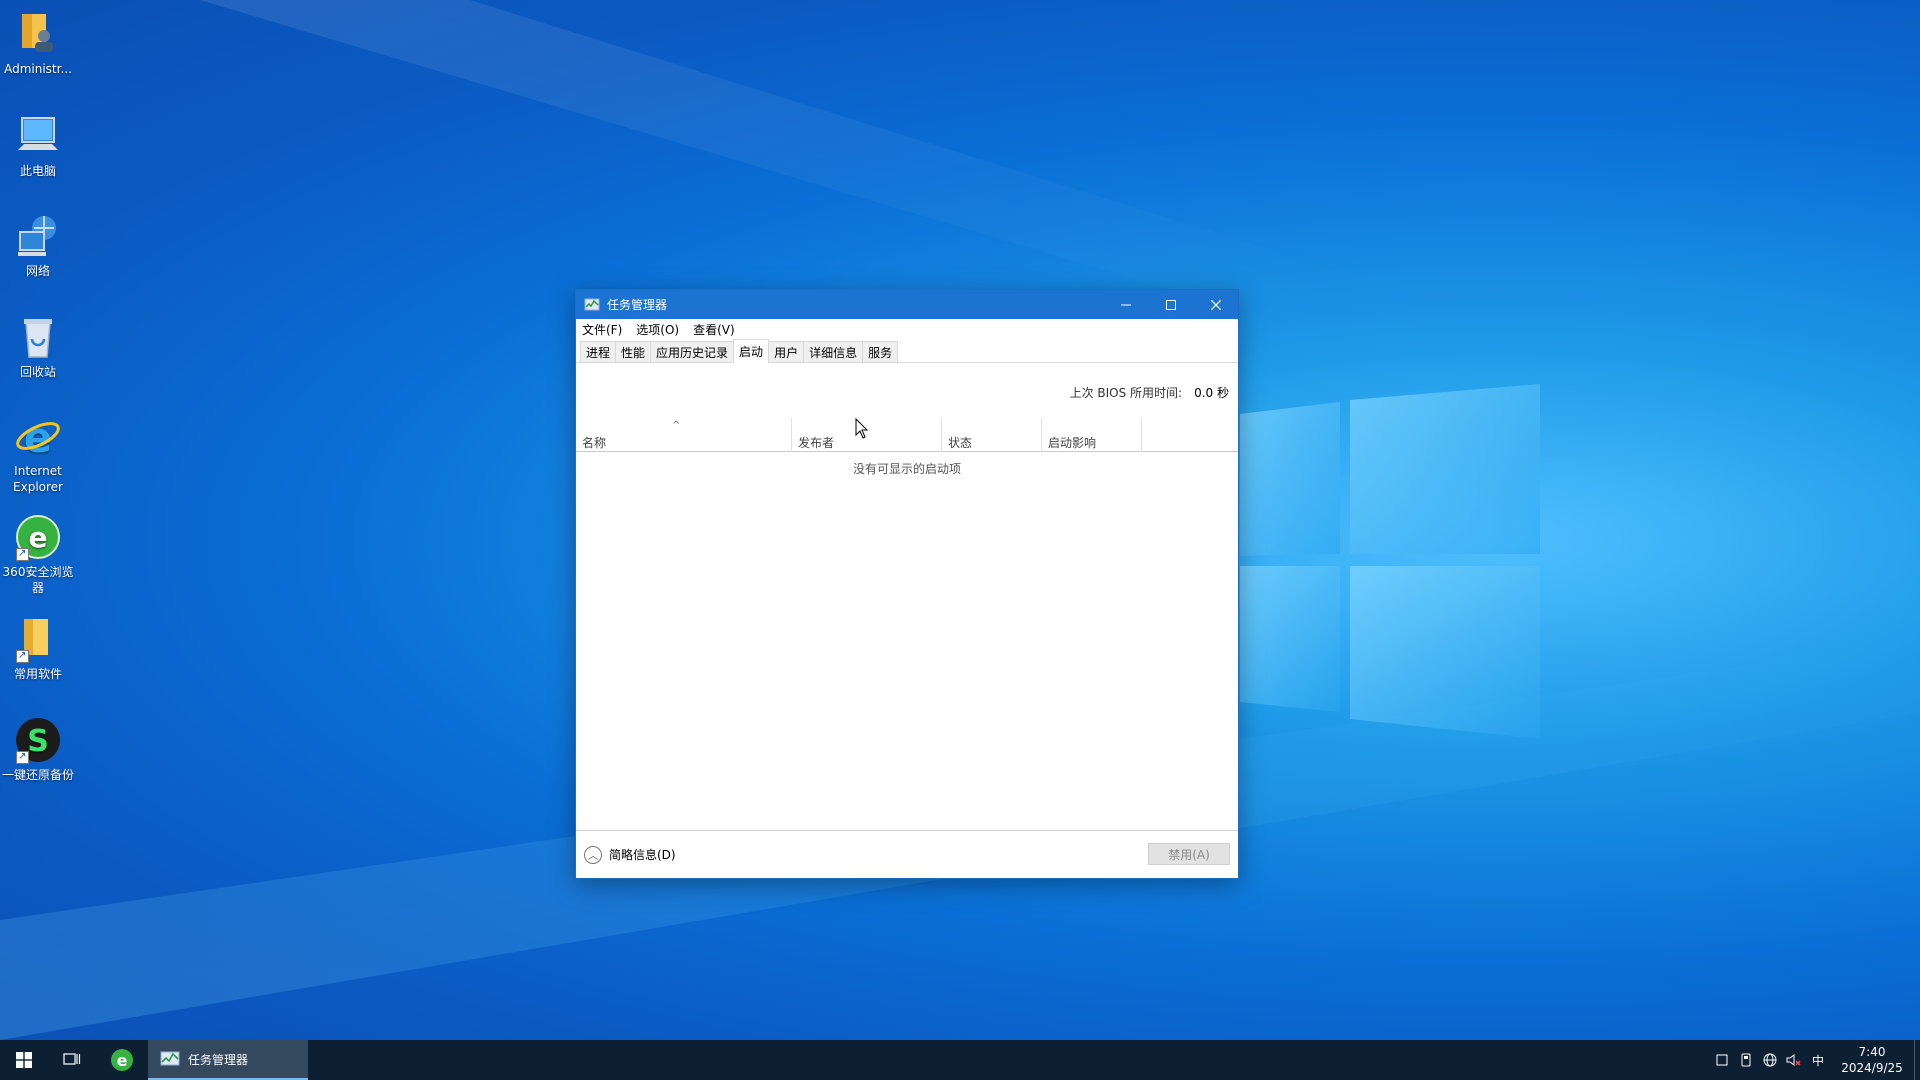  What do you see at coordinates (907, 329) in the screenshot?
I see `menu-bar: 文件(F) 选项(O) 查看(V)` at bounding box center [907, 329].